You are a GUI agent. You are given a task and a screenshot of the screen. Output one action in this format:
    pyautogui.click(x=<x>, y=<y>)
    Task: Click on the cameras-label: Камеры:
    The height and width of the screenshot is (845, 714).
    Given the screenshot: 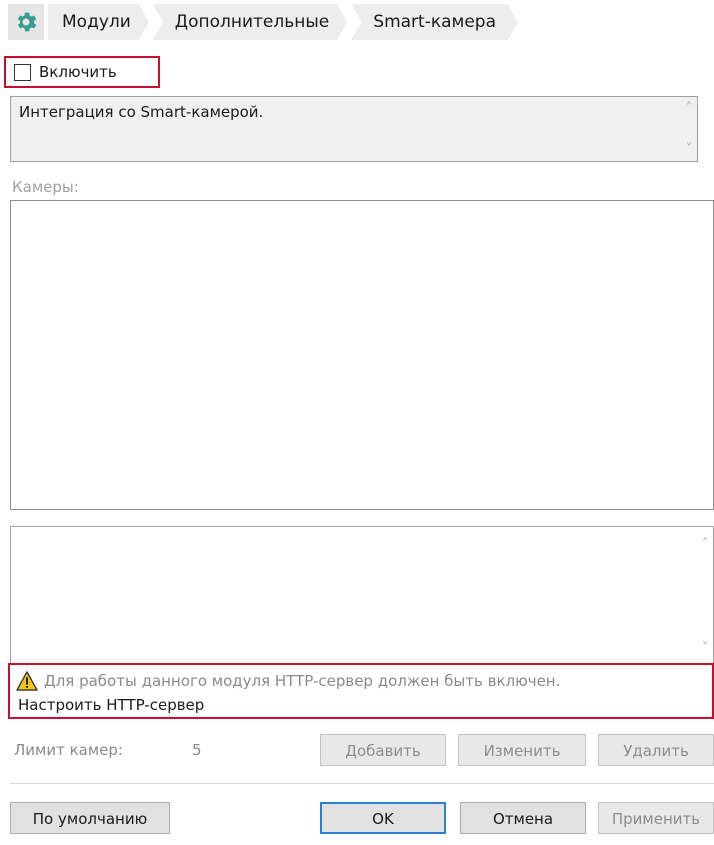 What is the action you would take?
    pyautogui.click(x=45, y=187)
    